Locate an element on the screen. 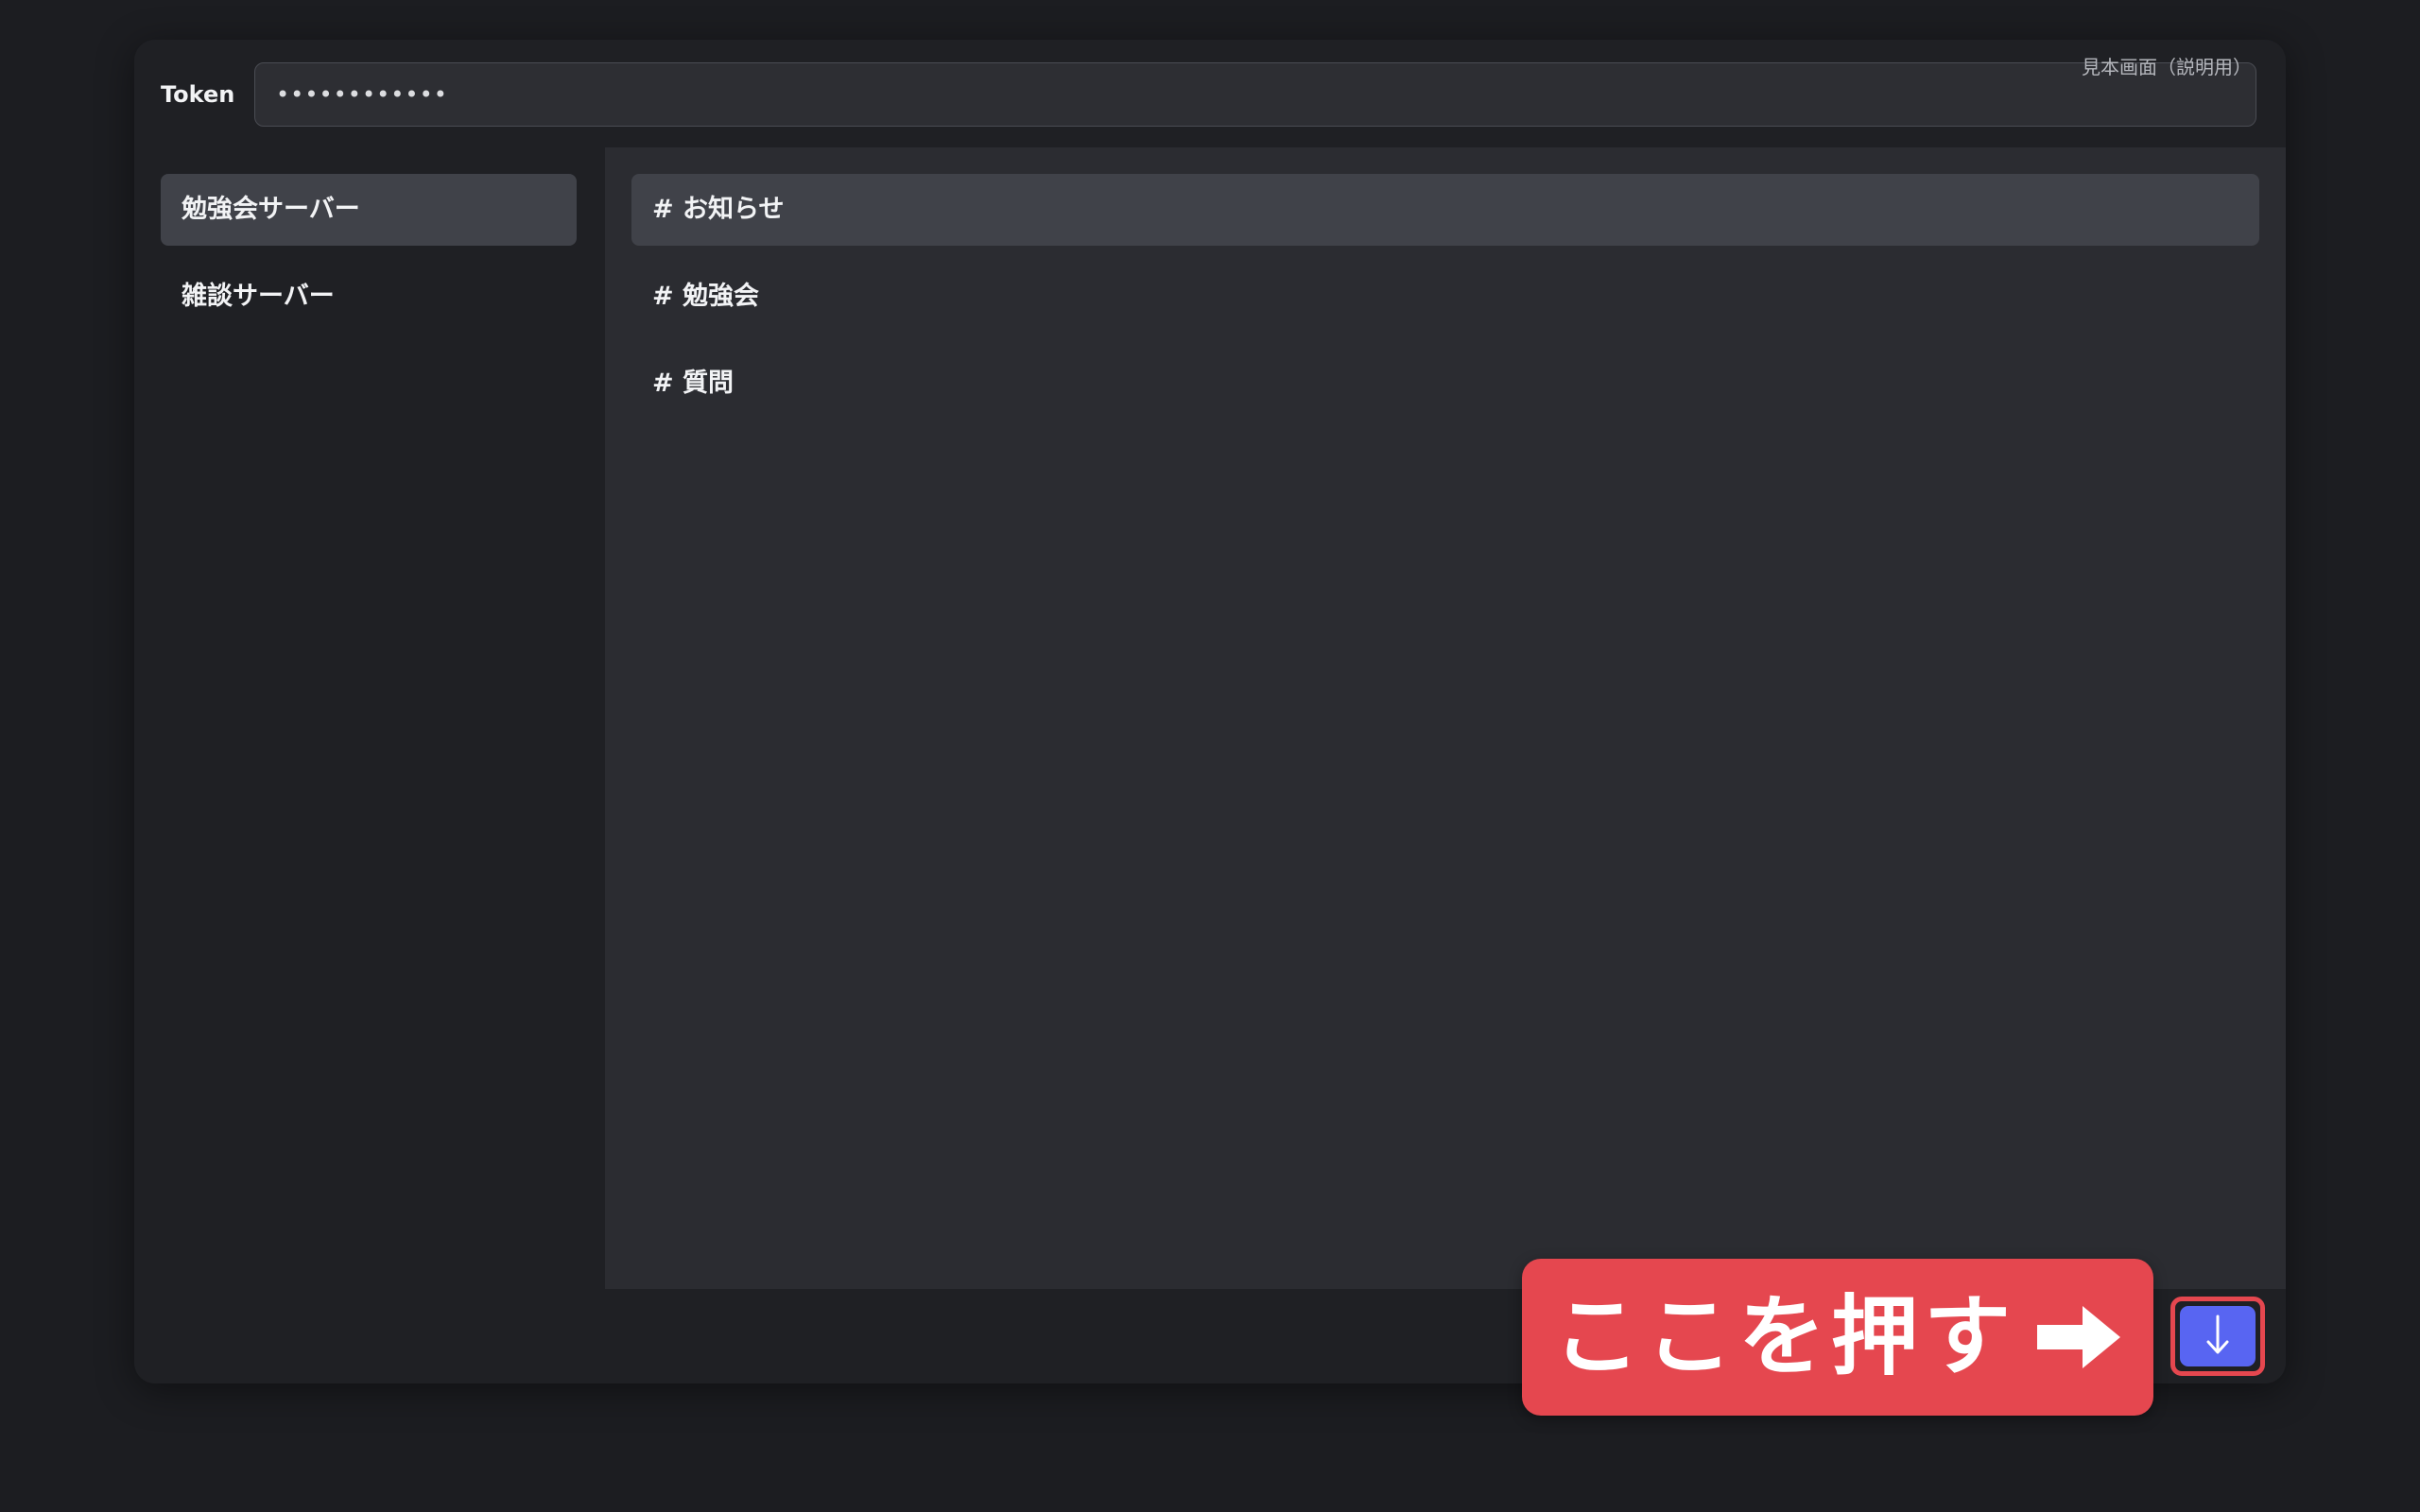  callout-text: ここを押す is located at coordinates (1784, 1336).